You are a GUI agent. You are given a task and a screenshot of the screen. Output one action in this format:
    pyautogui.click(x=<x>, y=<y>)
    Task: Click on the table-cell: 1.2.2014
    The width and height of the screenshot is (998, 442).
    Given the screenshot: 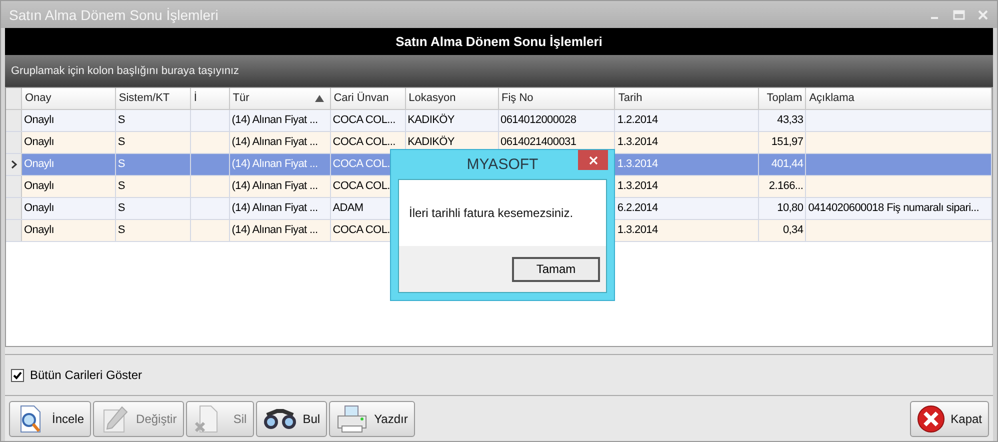 What is the action you would take?
    pyautogui.click(x=637, y=120)
    